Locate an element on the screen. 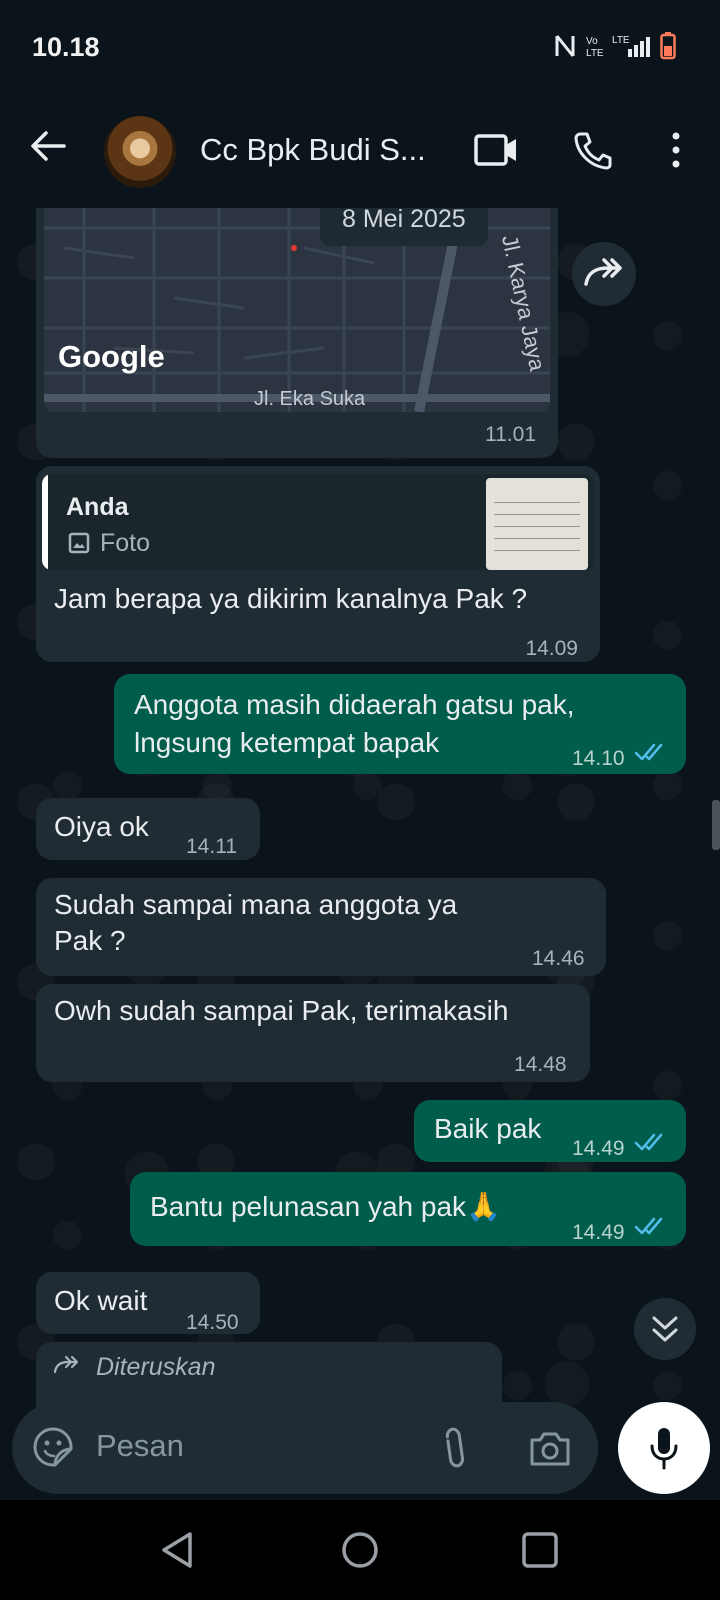  incoming-message: Sudah sampai mana anggota ya Pak ? 14.46 is located at coordinates (321, 927).